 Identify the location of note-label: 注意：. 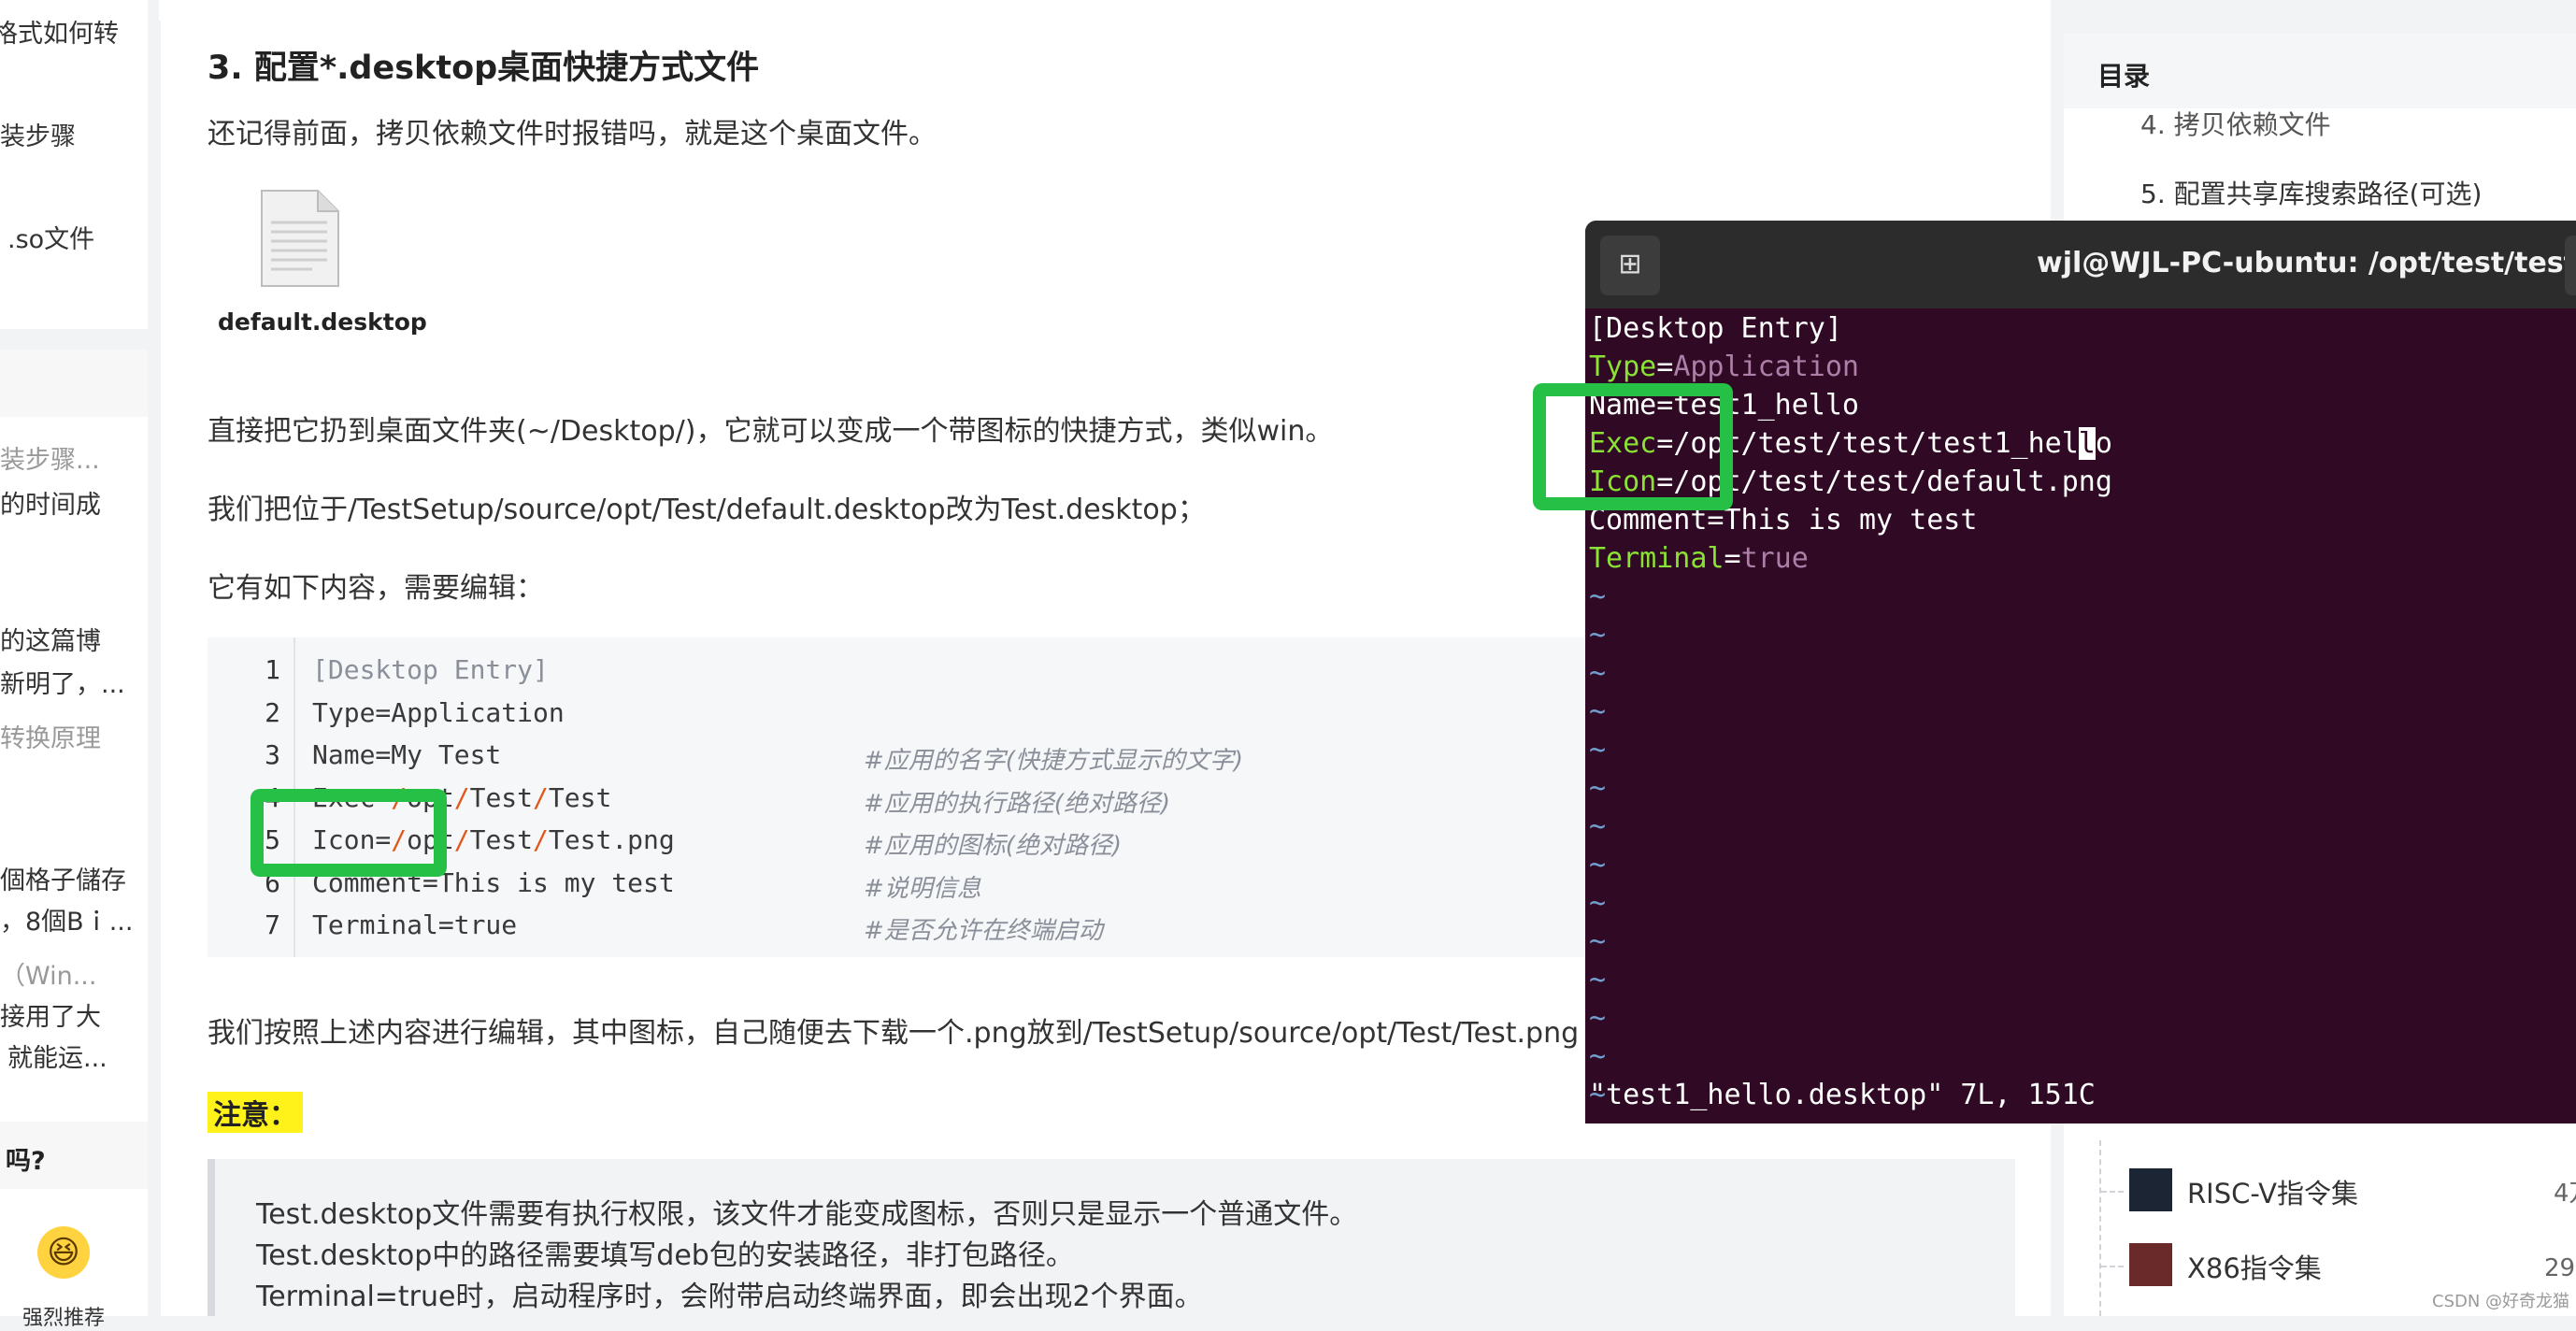
(255, 1112).